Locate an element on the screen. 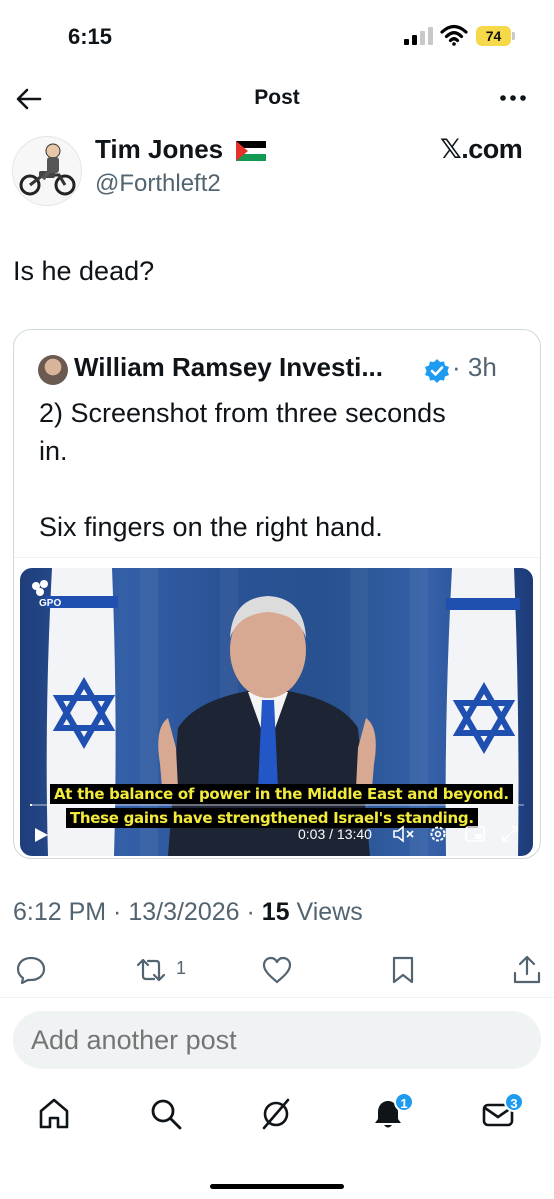  quote-text-line: 2) Screenshot from three seconds is located at coordinates (242, 413).